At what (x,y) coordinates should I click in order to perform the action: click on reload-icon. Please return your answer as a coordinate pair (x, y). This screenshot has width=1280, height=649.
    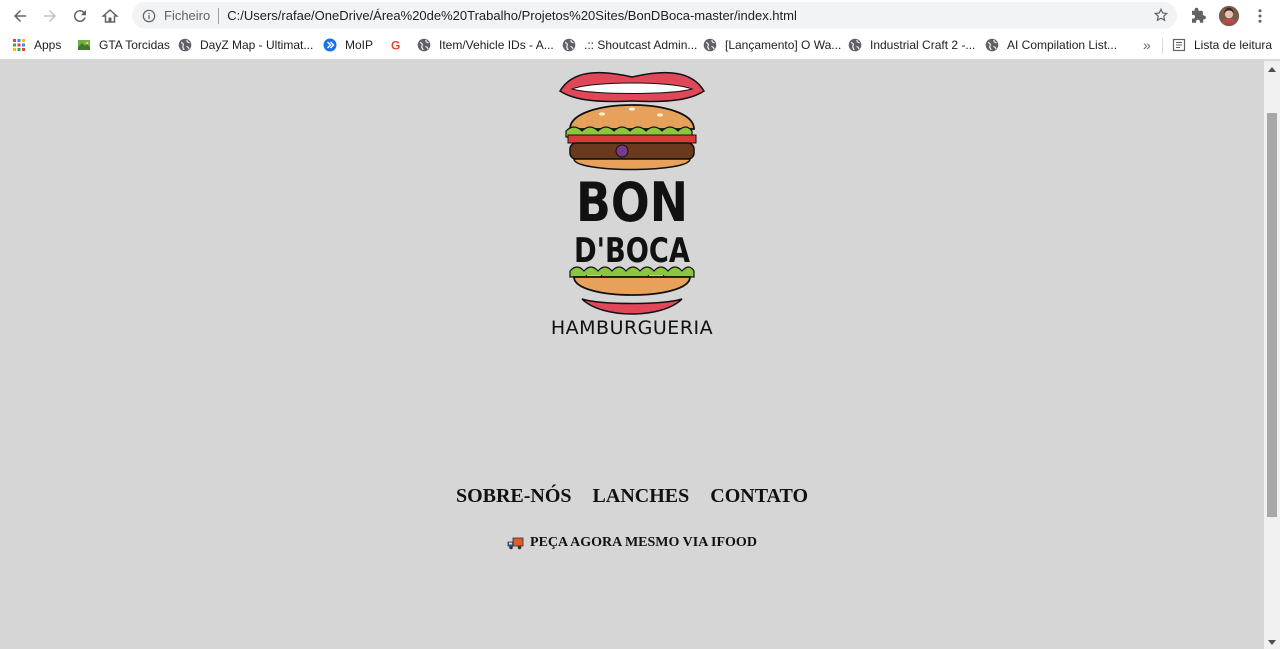
    Looking at the image, I should click on (79, 16).